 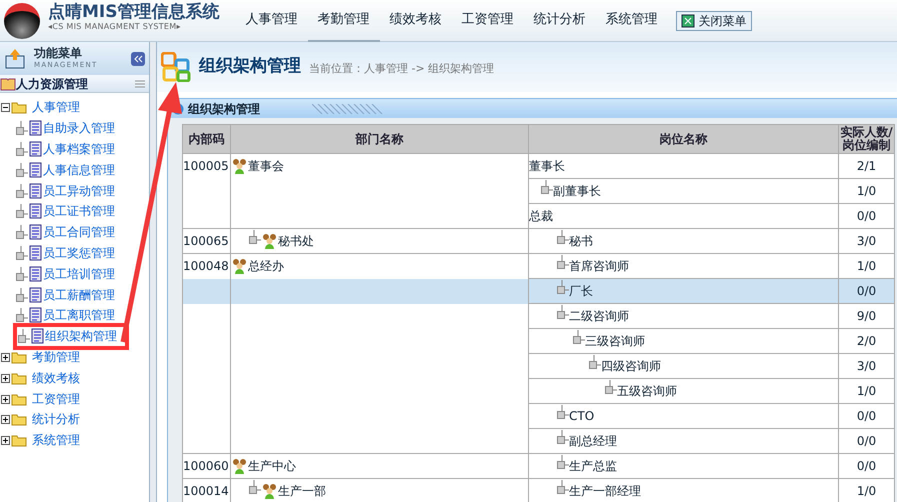 I want to click on tree-item: 人事档案管理, so click(x=74, y=149).